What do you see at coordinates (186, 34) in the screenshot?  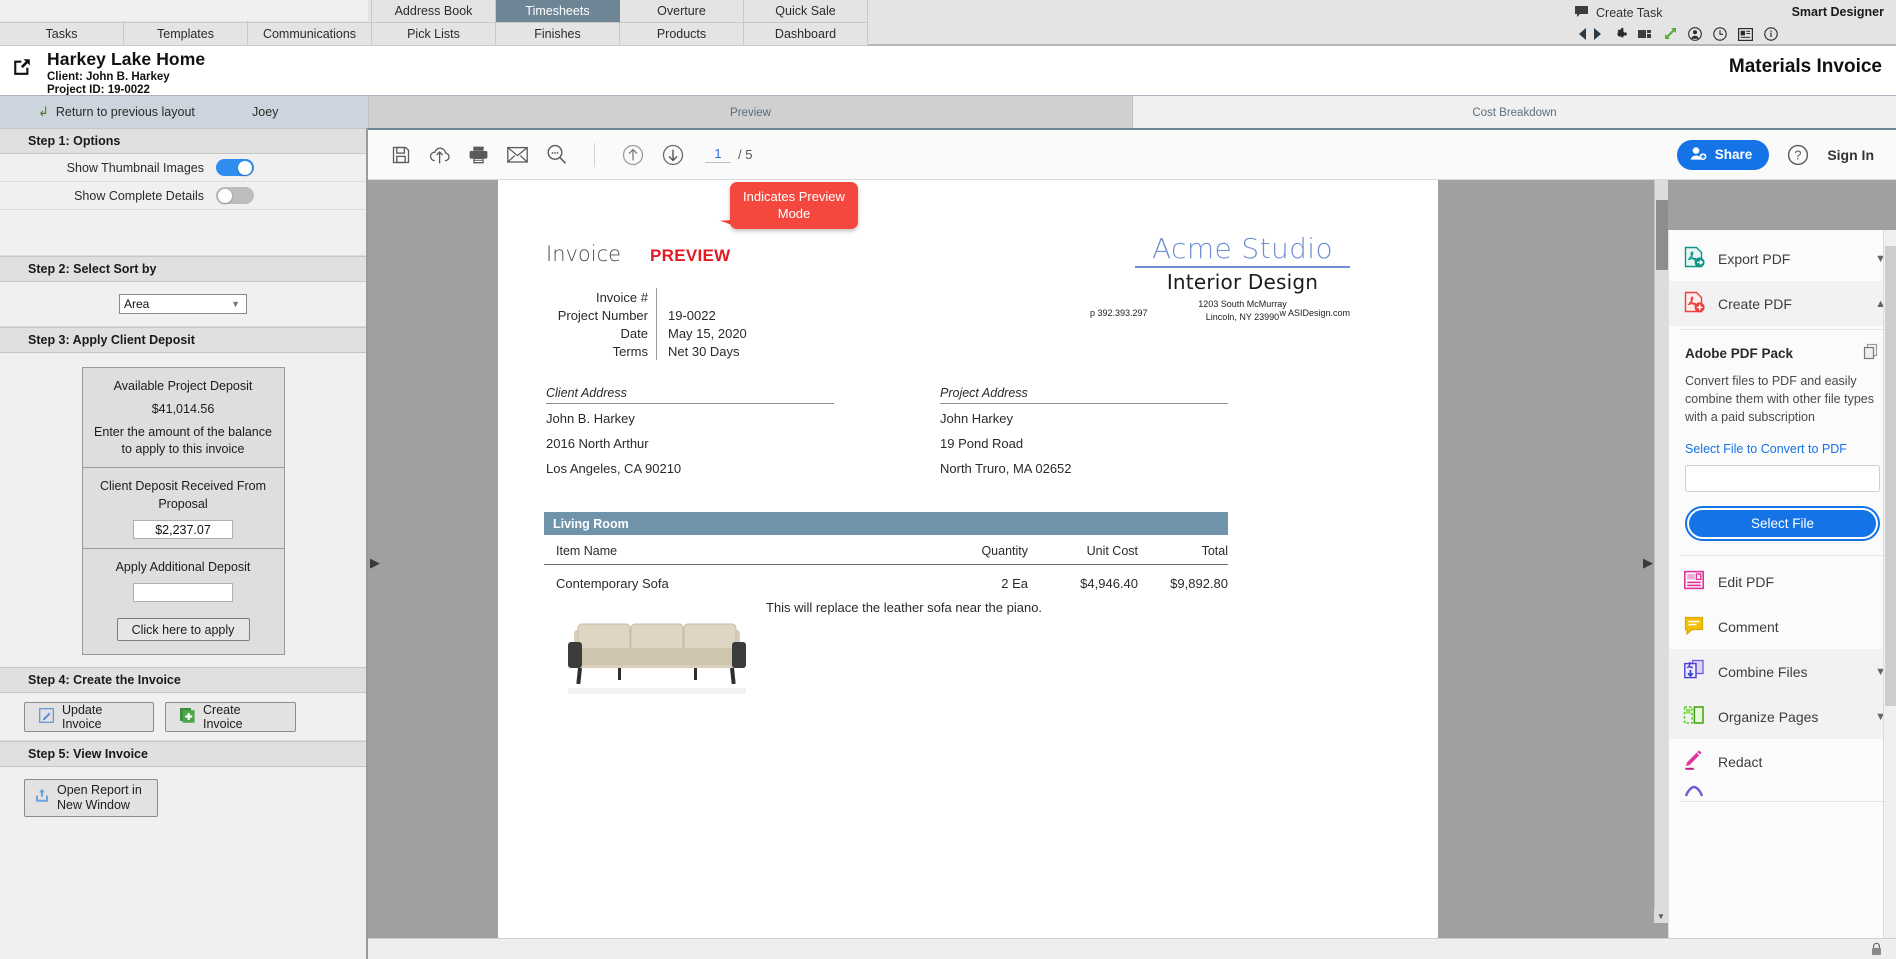 I see `nav-tab-templates: Templates` at bounding box center [186, 34].